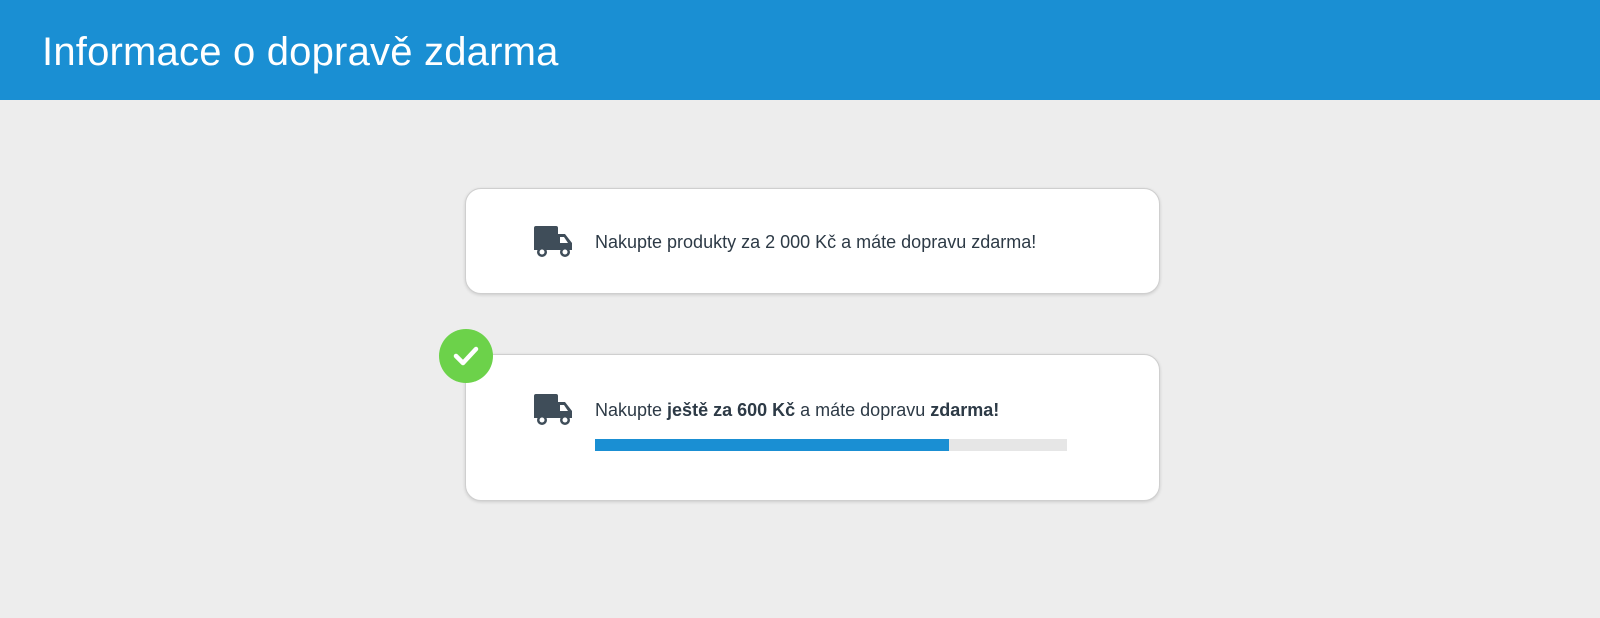 The image size is (1600, 618). Describe the element at coordinates (631, 410) in the screenshot. I see `message-prefix: Nakupte` at that location.